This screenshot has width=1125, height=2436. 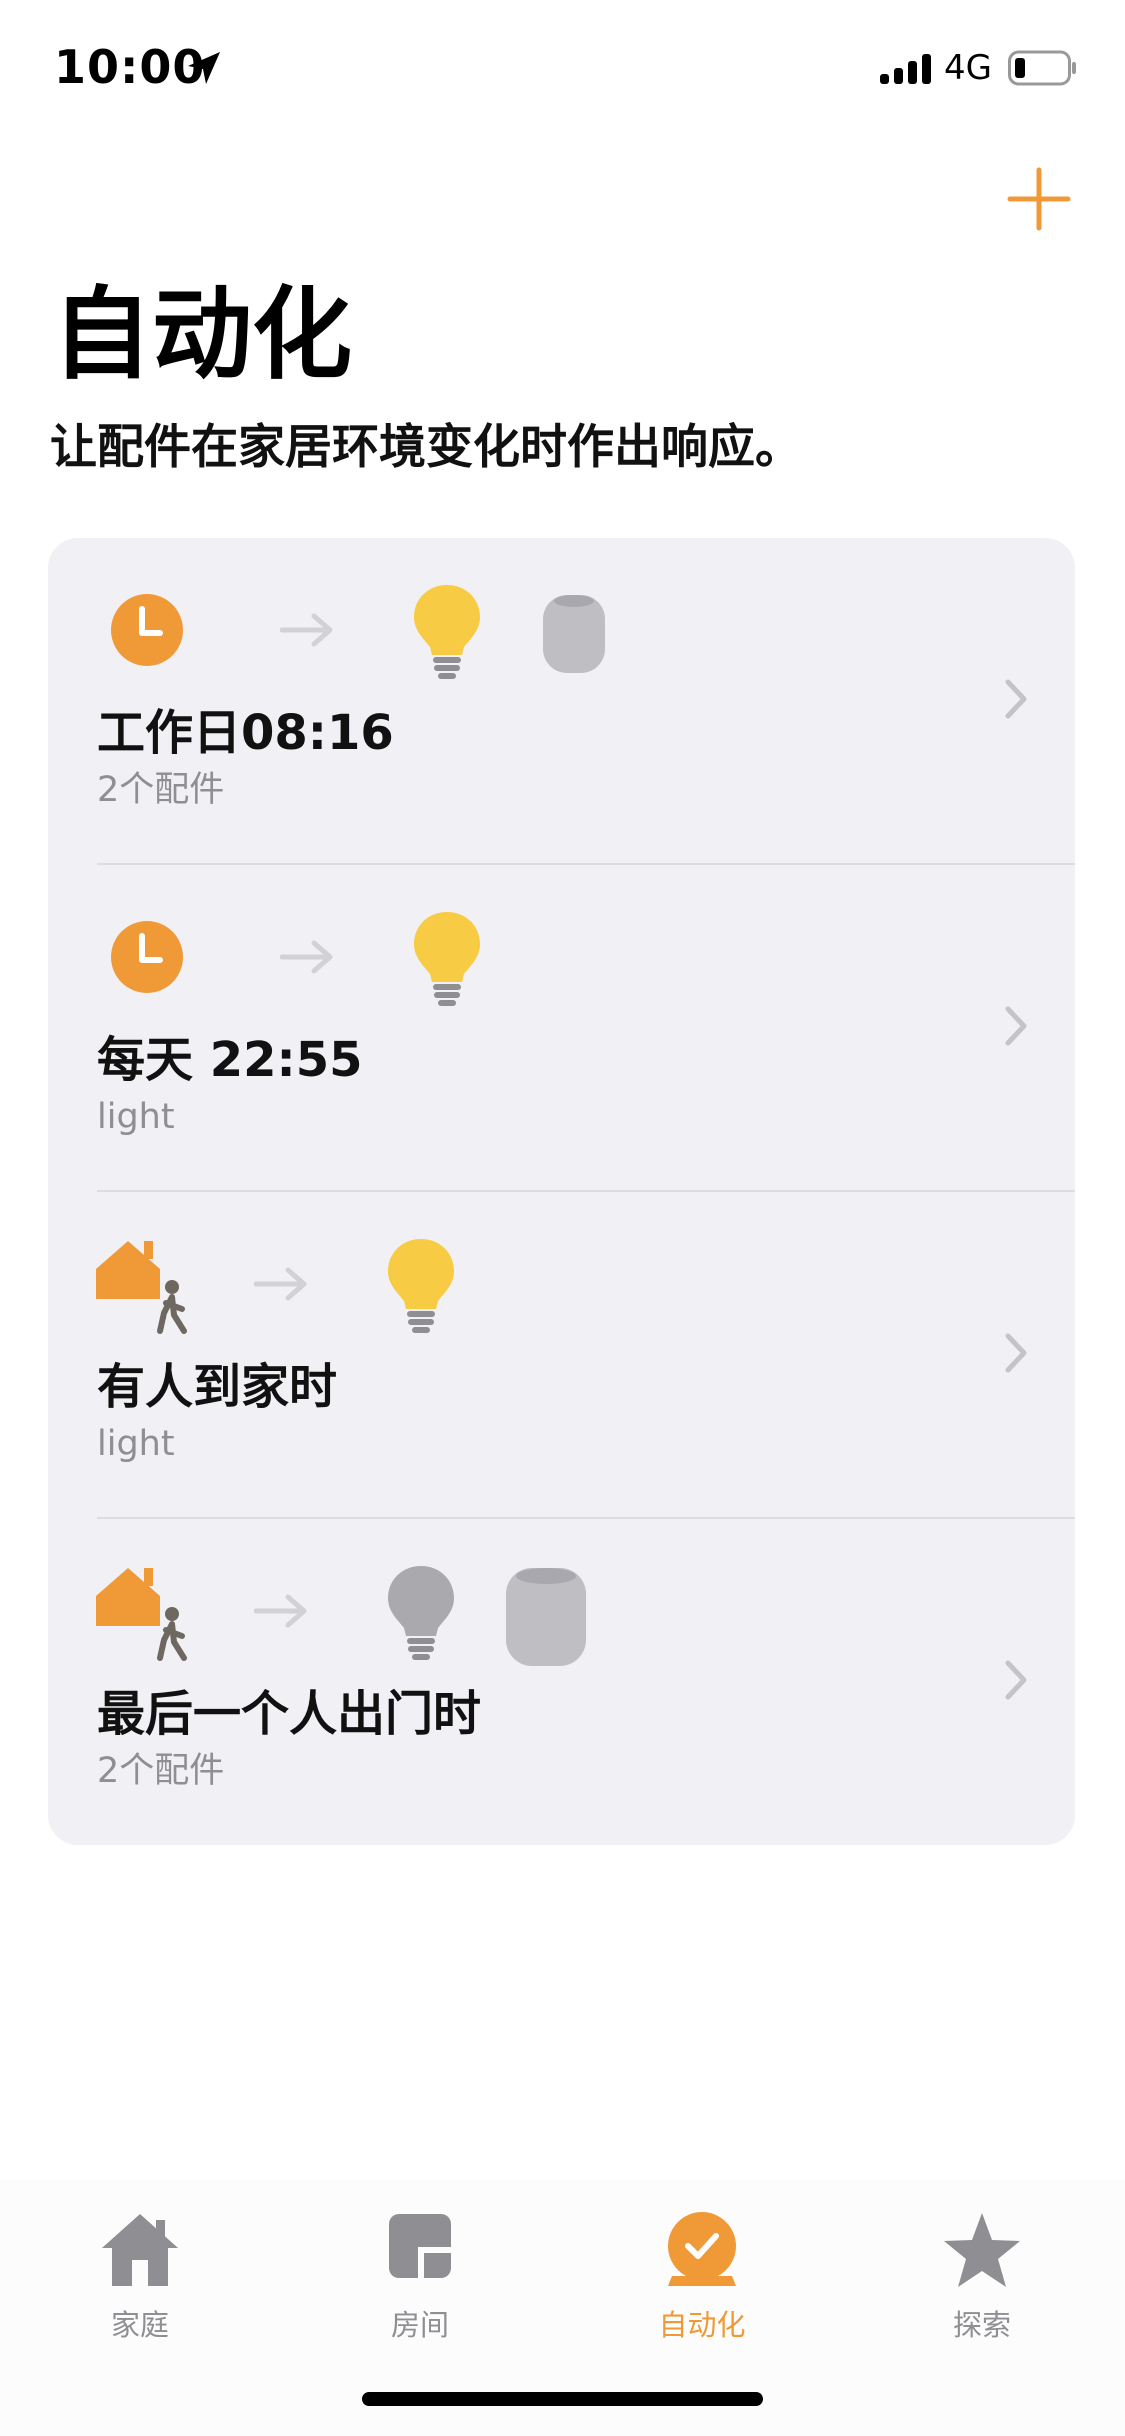 What do you see at coordinates (968, 68) in the screenshot?
I see `network-type: 4G` at bounding box center [968, 68].